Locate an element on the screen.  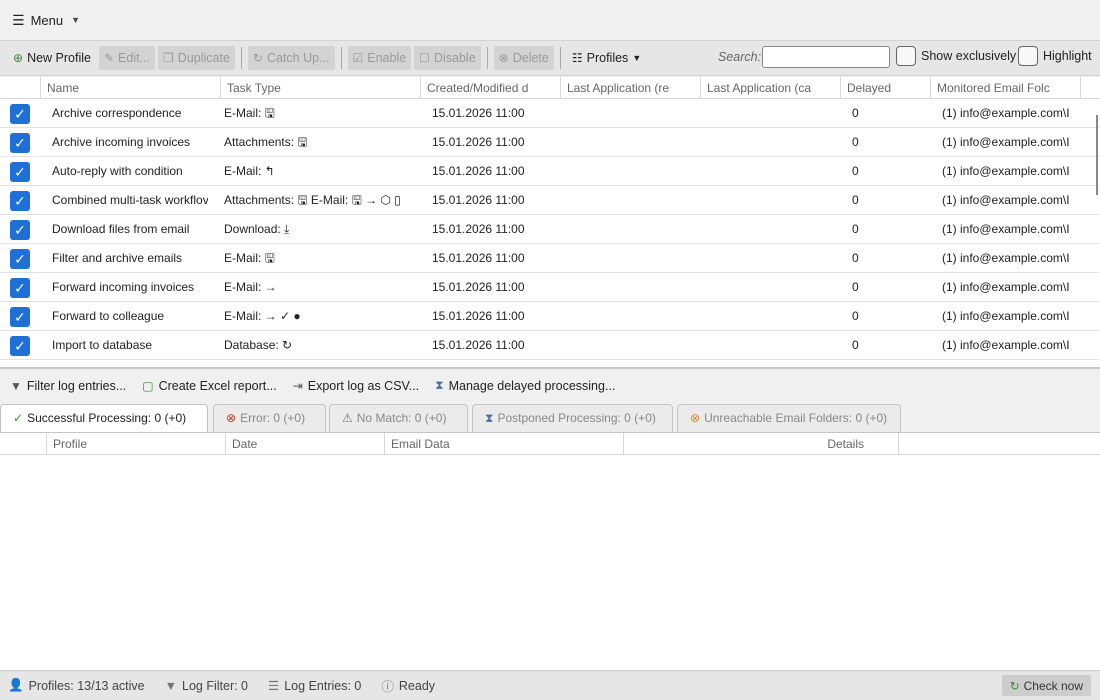
log-column-header-details: Details is located at coordinates (760, 444).